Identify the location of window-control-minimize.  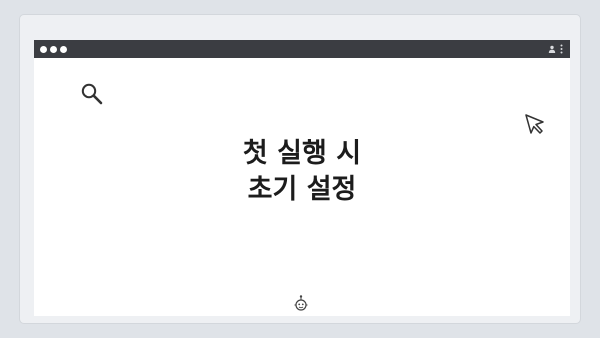
(53, 49).